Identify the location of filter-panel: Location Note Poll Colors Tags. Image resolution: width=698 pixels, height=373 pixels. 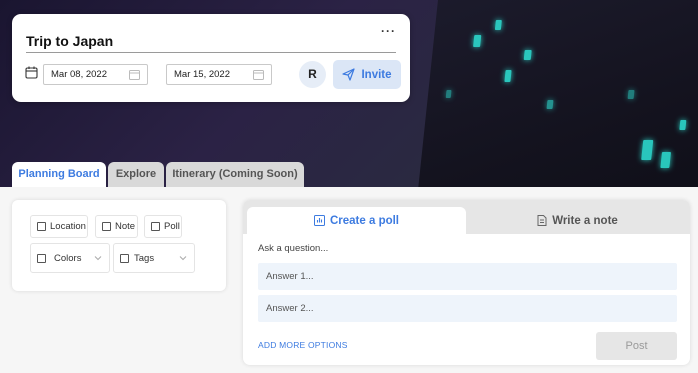
(119, 245).